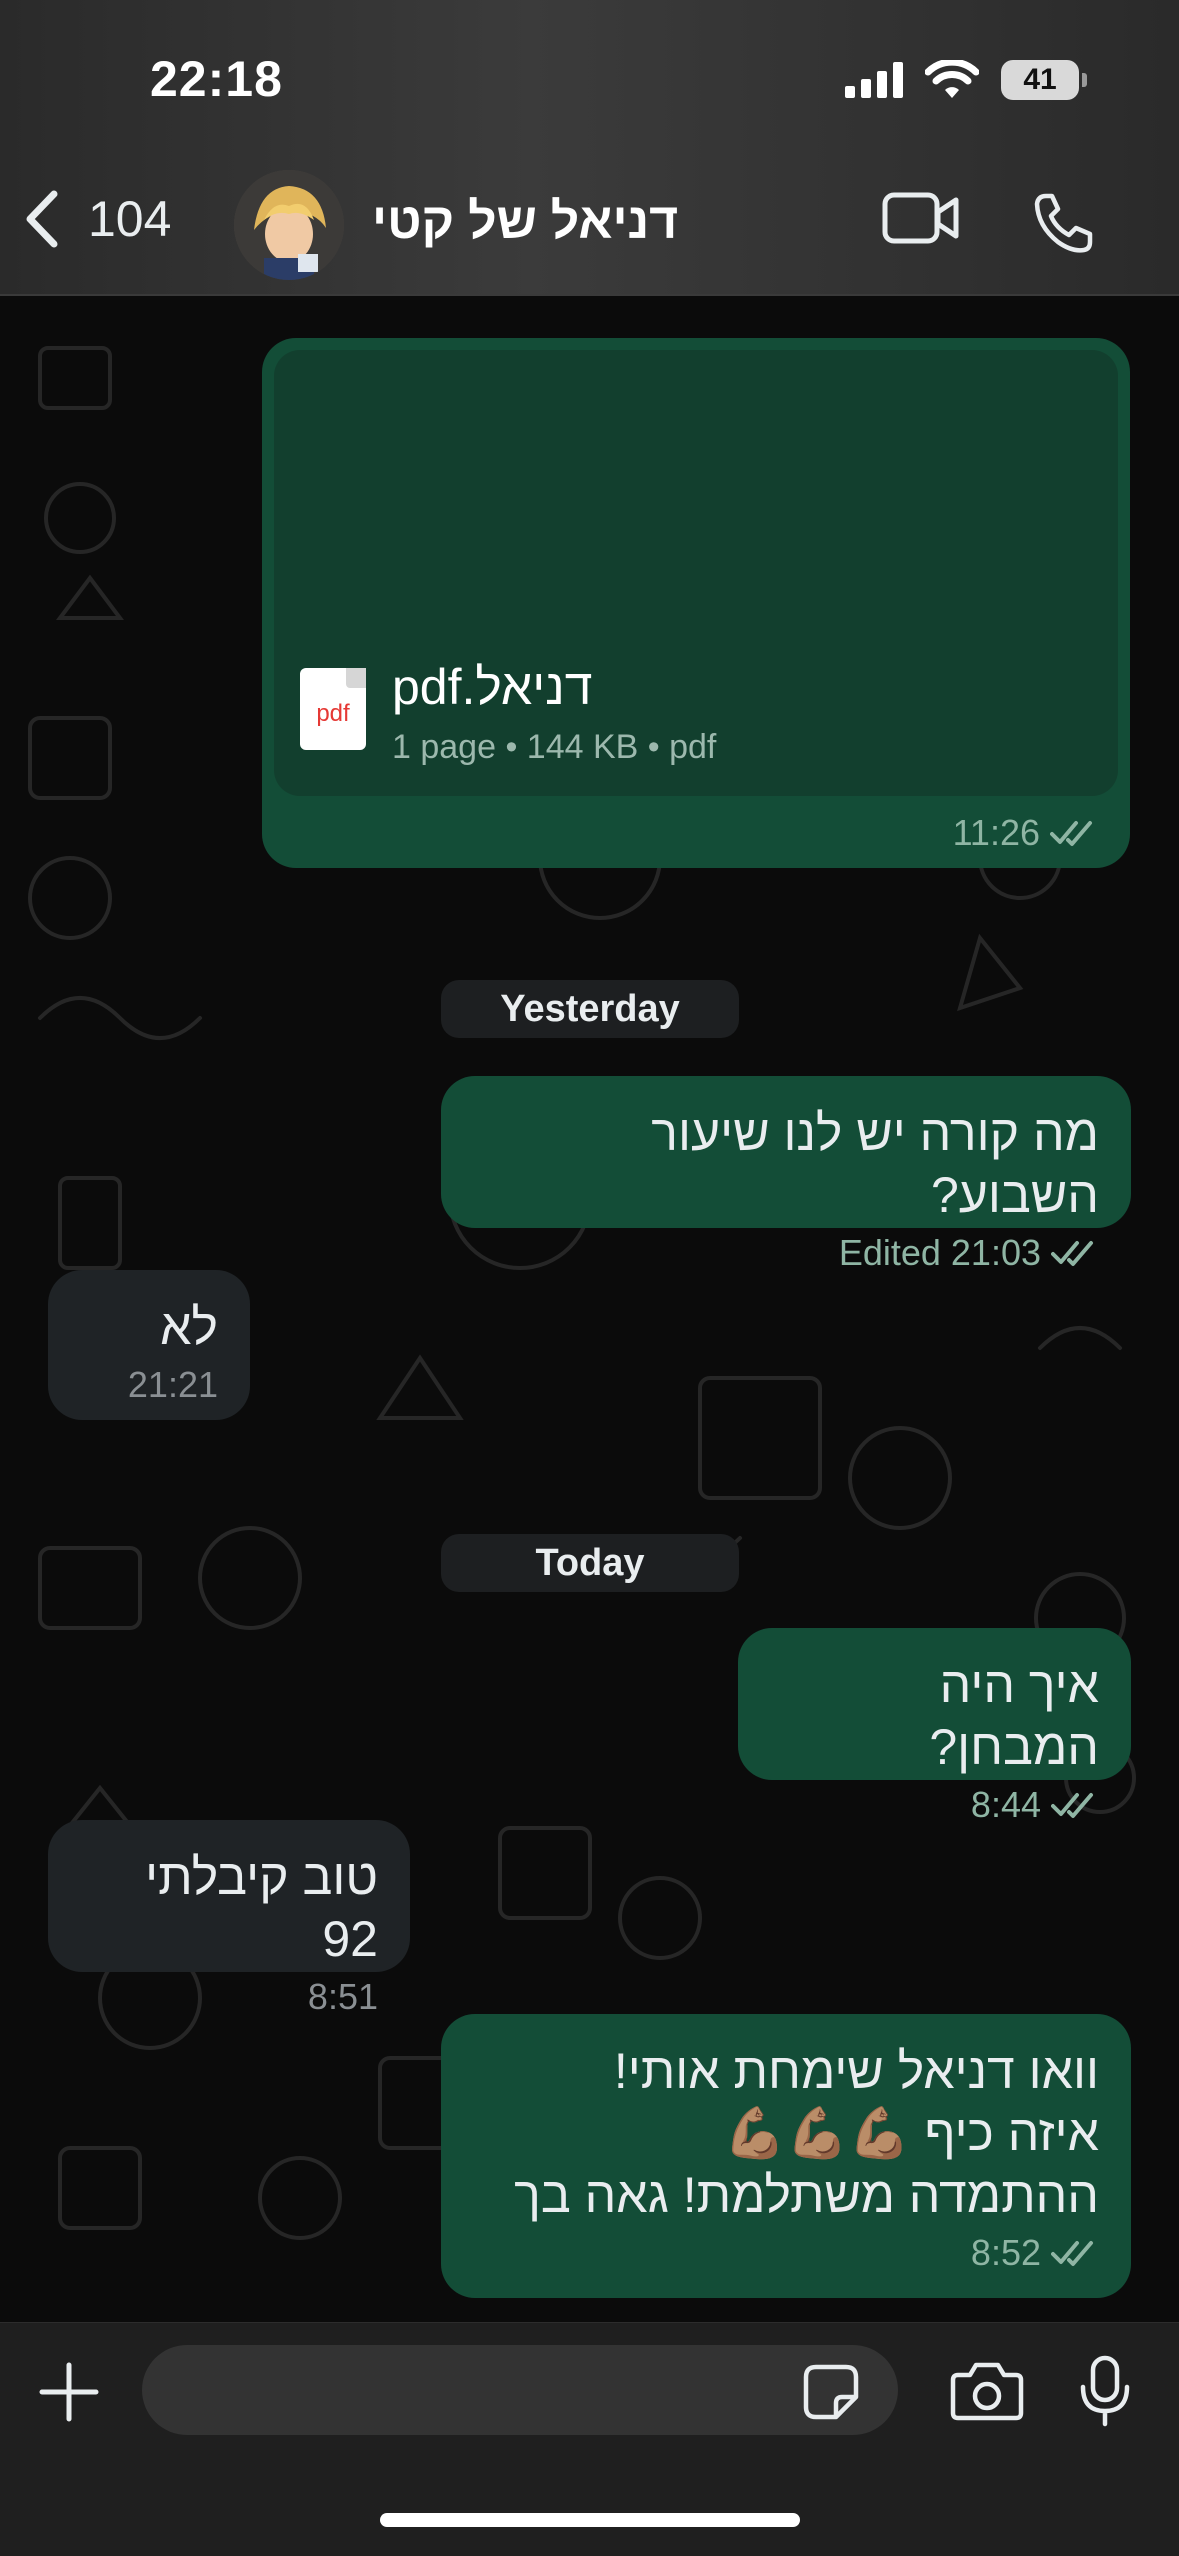 Image resolution: width=1179 pixels, height=2556 pixels. What do you see at coordinates (520, 2390) in the screenshot?
I see `message-input` at bounding box center [520, 2390].